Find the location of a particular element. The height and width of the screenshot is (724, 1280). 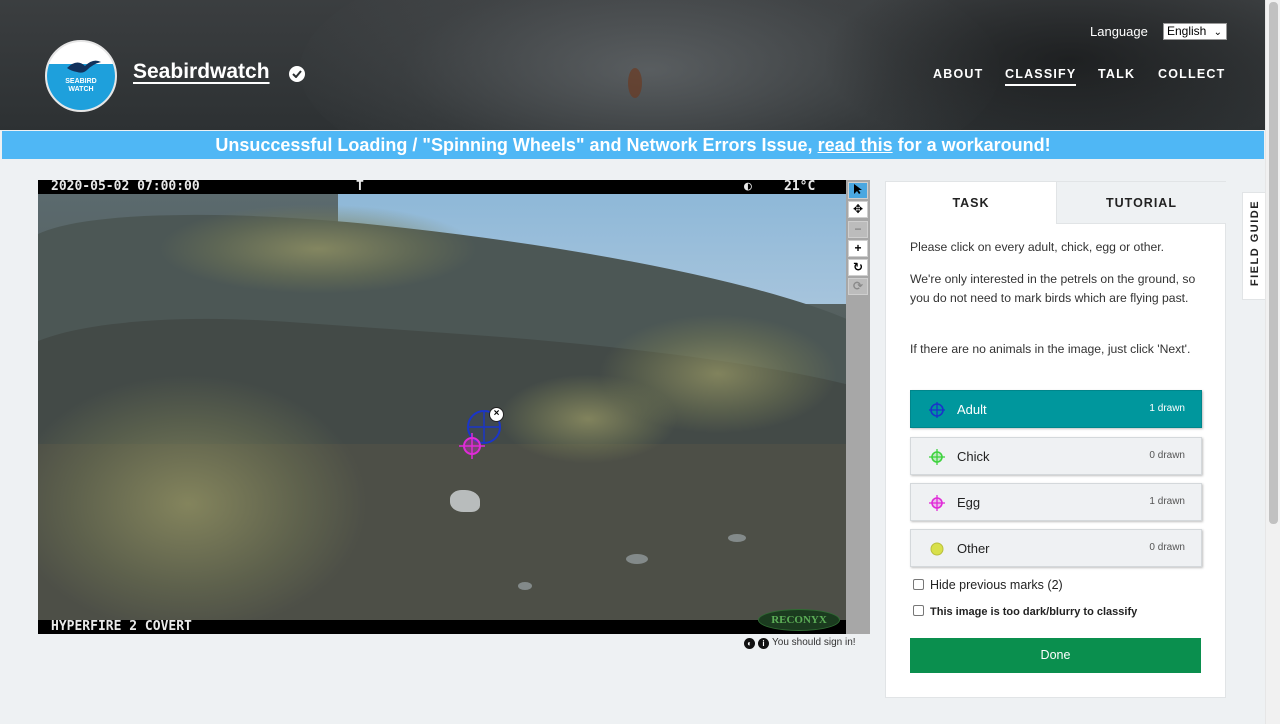

scrollbar-thumb is located at coordinates (1273, 263).